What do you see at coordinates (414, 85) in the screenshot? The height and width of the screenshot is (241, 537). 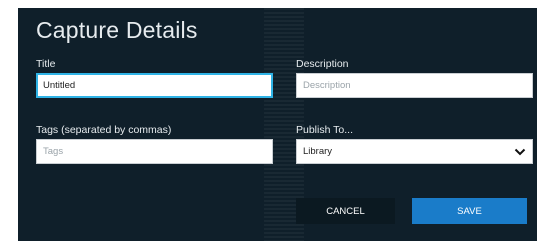 I see `description-input` at bounding box center [414, 85].